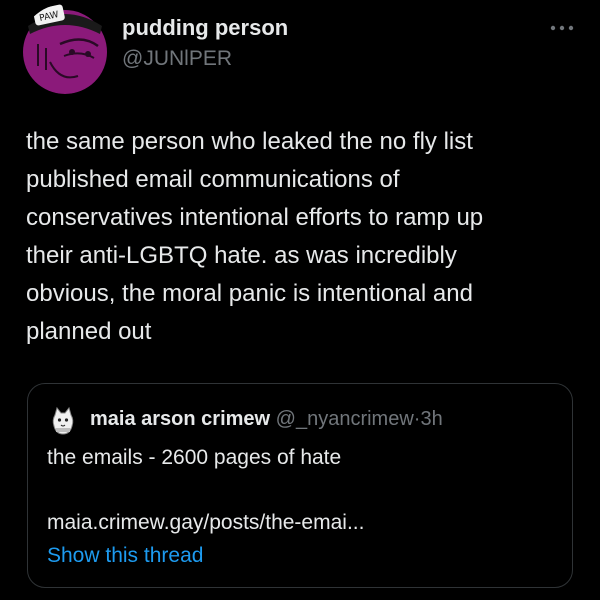 This screenshot has height=600, width=600. I want to click on more-horizontal-icon, so click(562, 28).